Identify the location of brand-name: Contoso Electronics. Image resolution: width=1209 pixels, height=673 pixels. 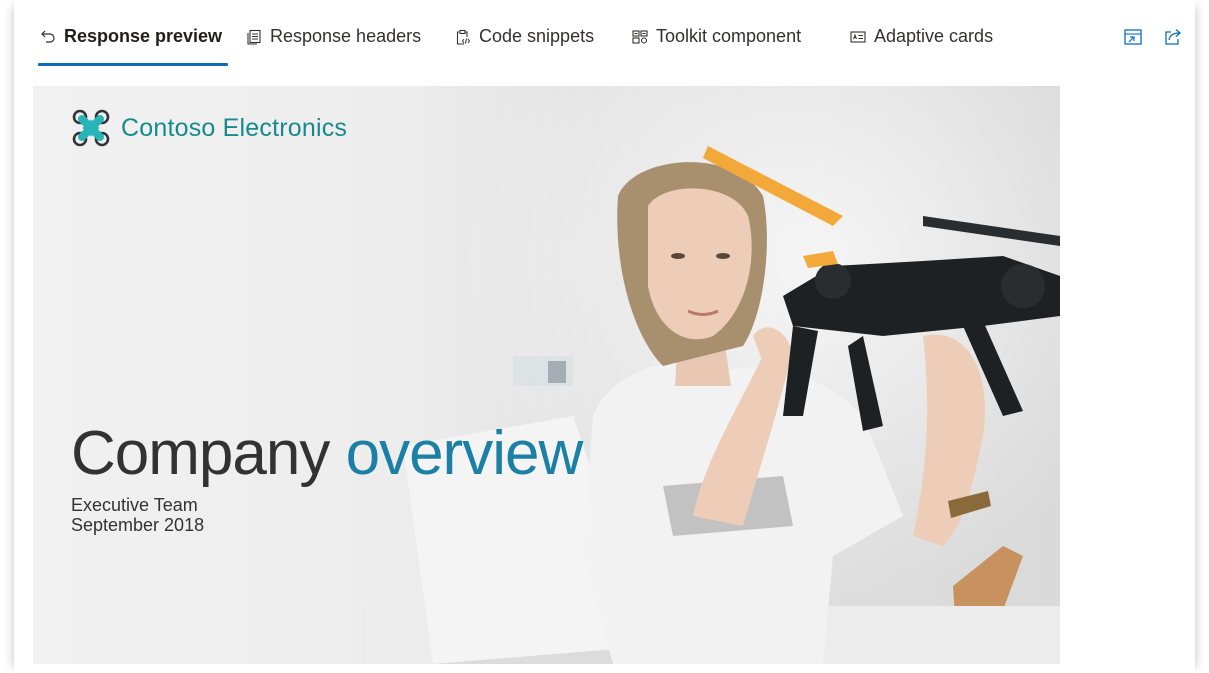
(234, 127).